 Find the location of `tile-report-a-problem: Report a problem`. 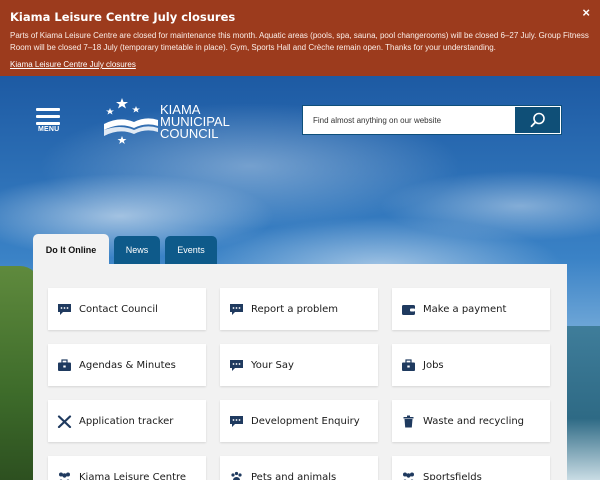

tile-report-a-problem: Report a problem is located at coordinates (299, 309).